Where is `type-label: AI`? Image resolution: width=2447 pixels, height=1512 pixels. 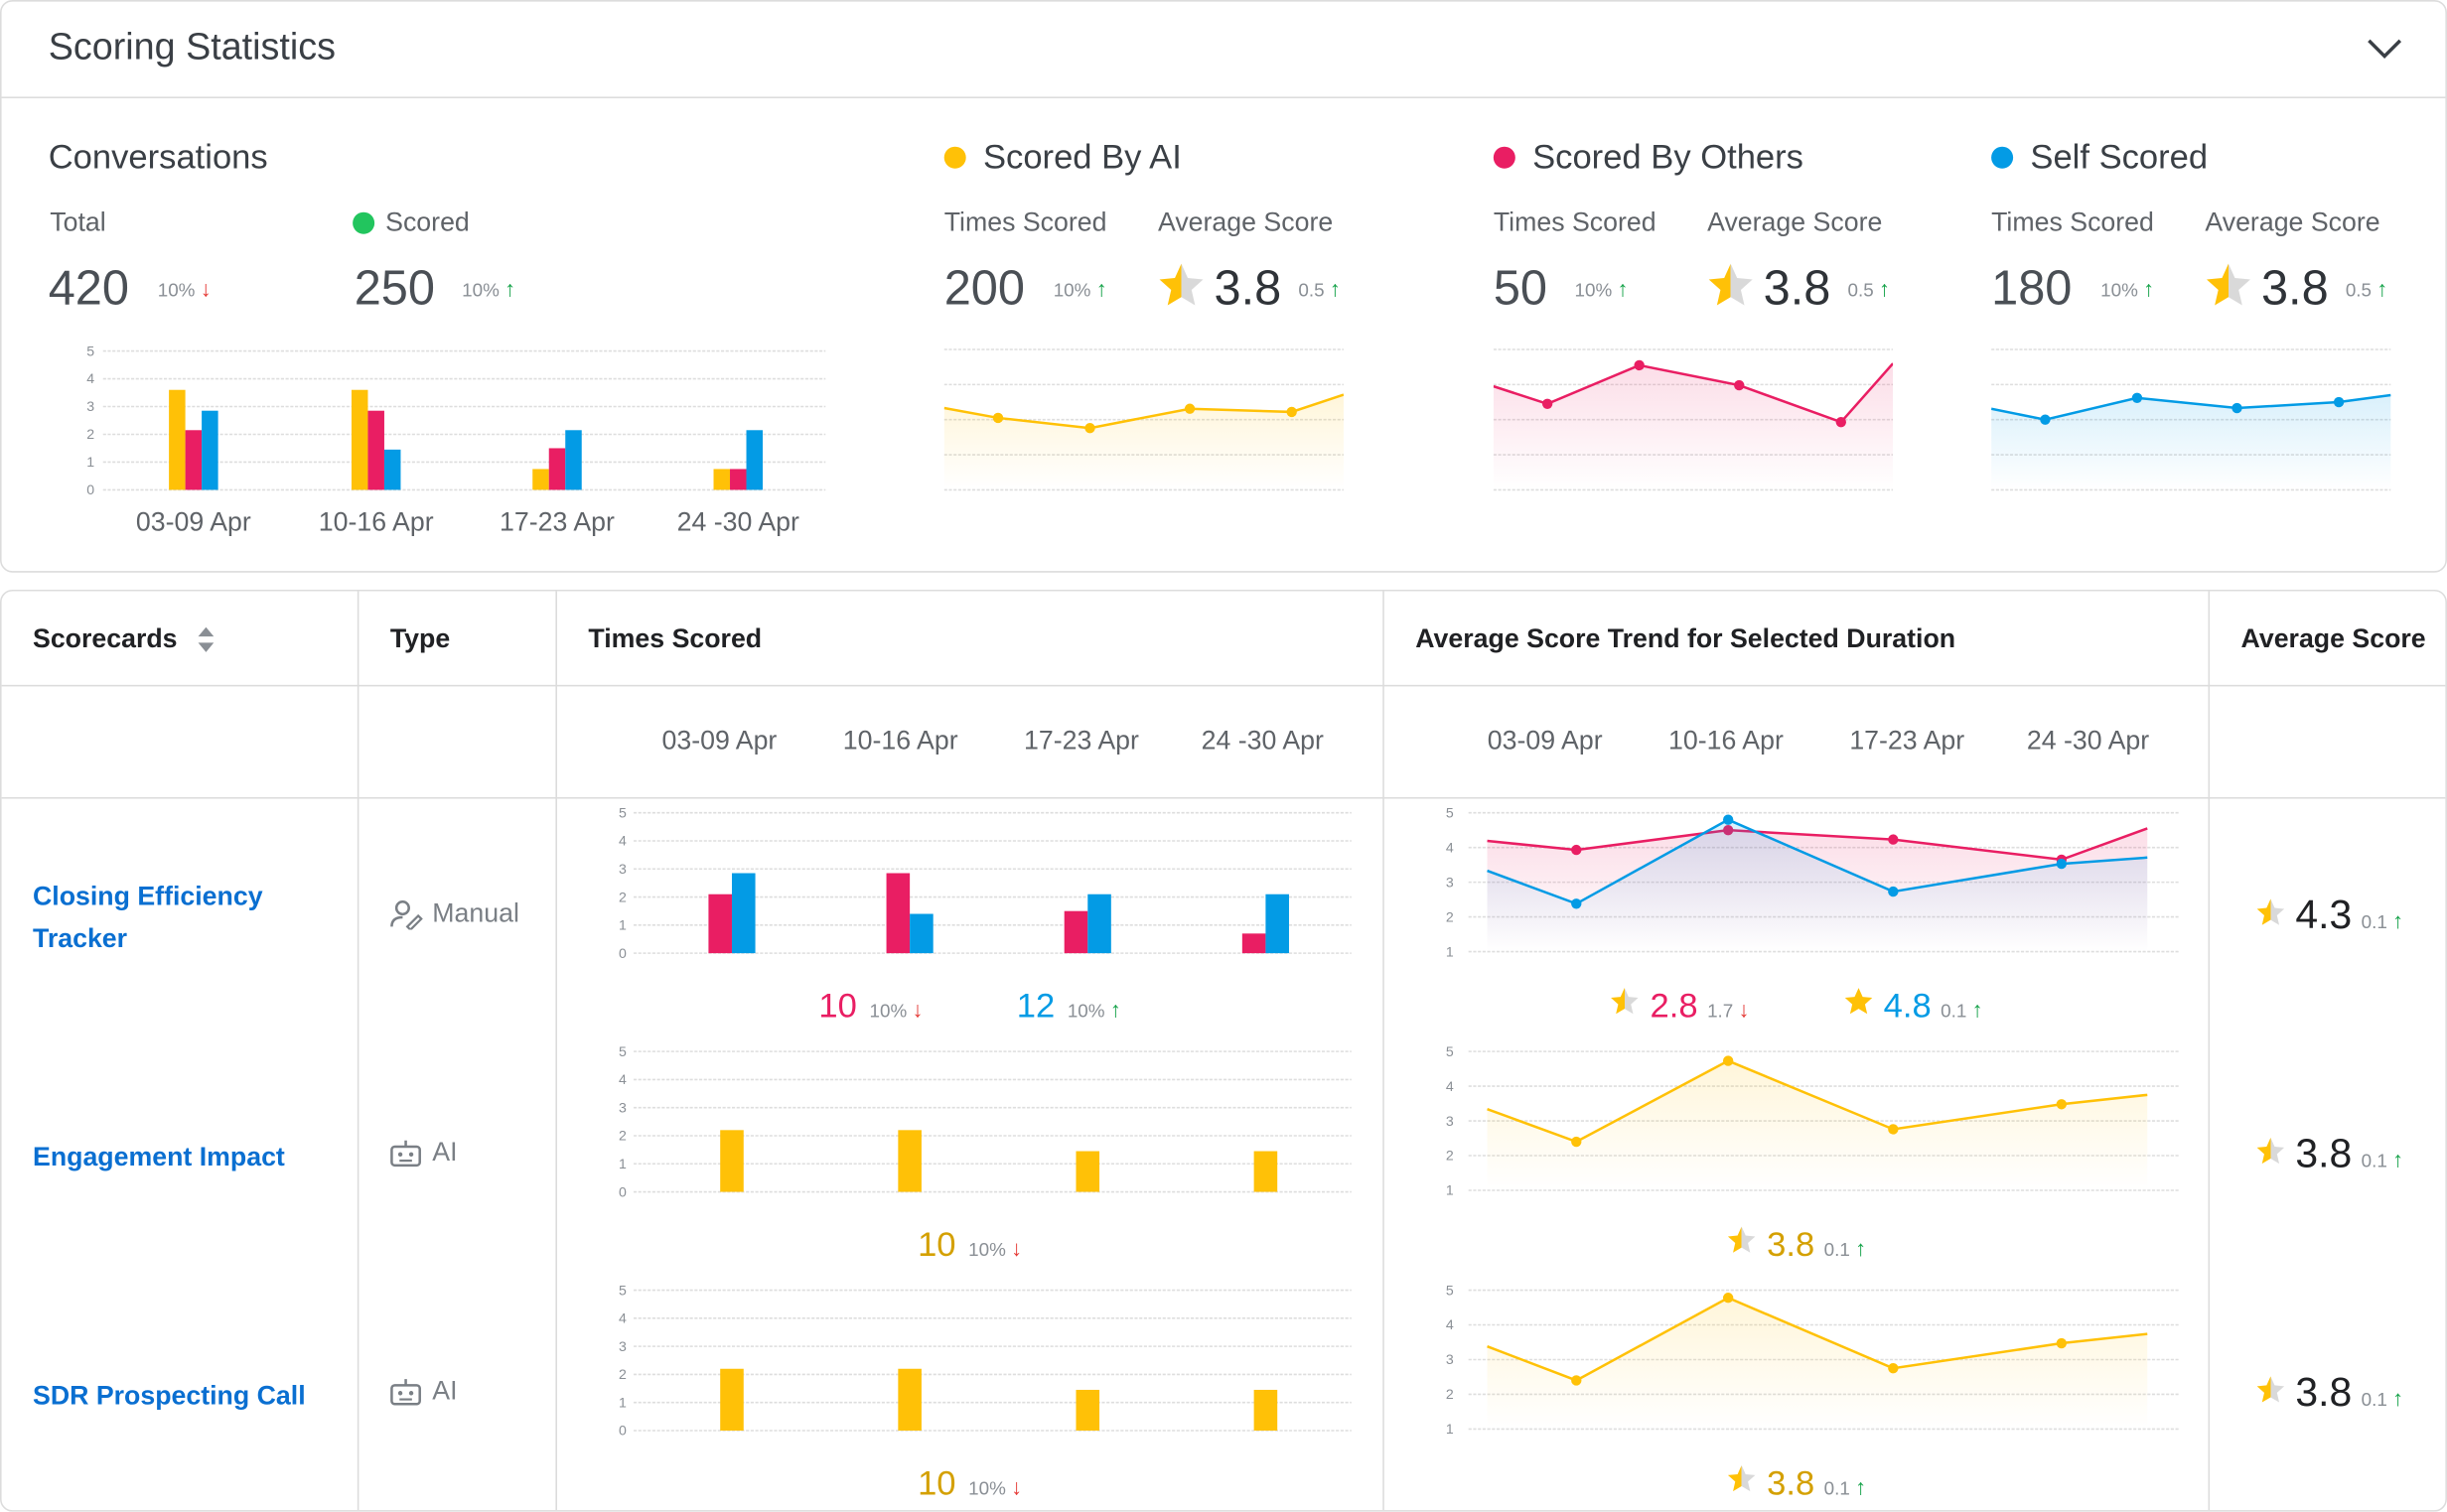 type-label: AI is located at coordinates (445, 1390).